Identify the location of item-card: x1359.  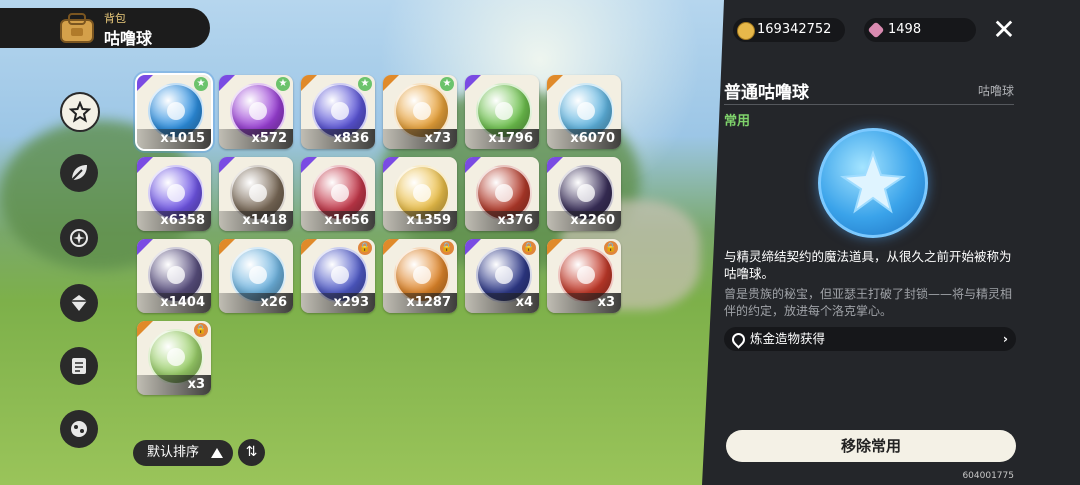
(420, 194).